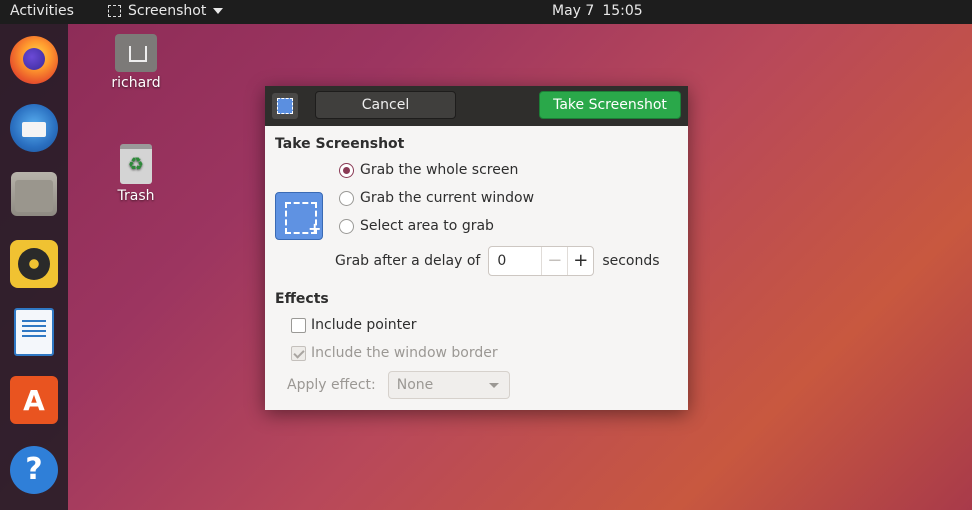  I want to click on delay-label: Grab after a delay of, so click(408, 261).